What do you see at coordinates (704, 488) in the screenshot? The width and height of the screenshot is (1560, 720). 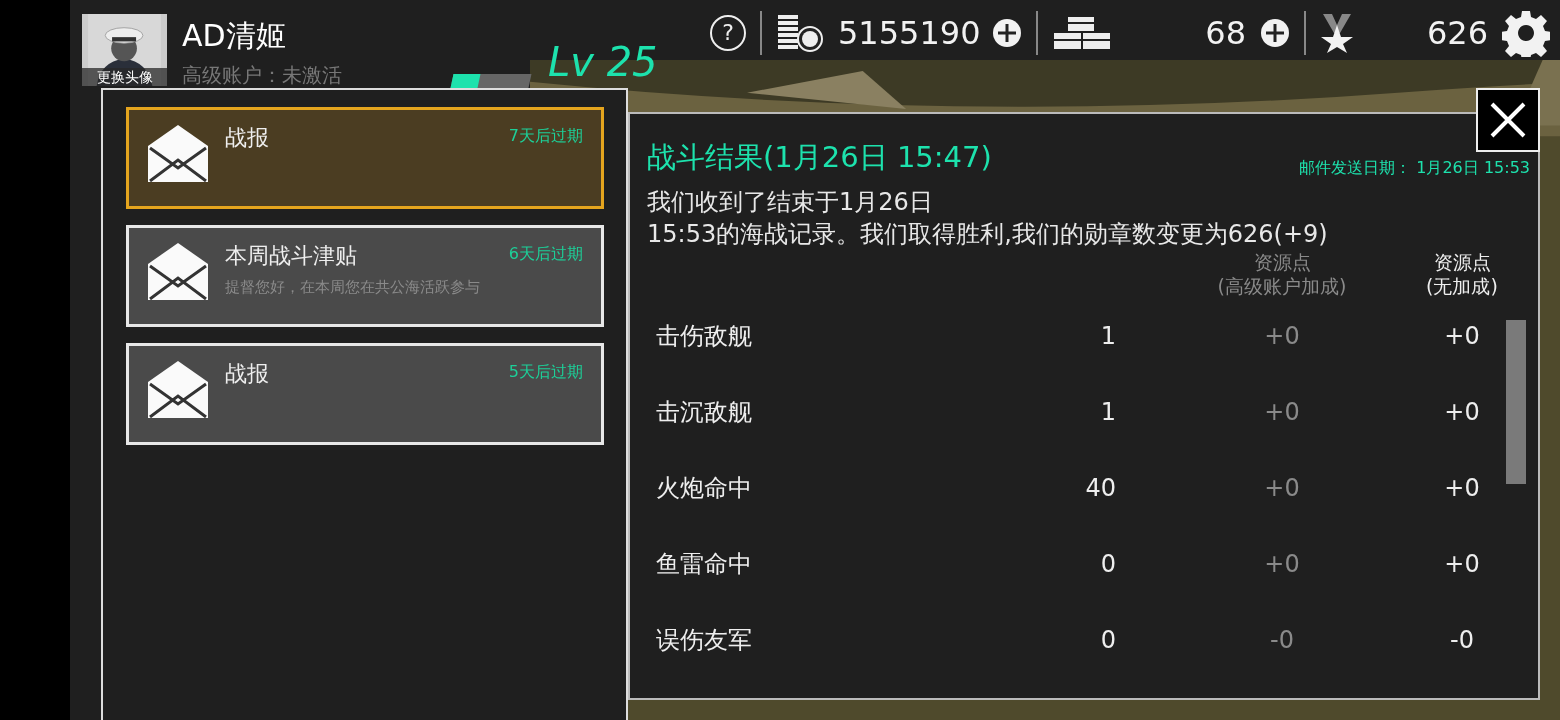 I see `row-label: 火炮命中` at bounding box center [704, 488].